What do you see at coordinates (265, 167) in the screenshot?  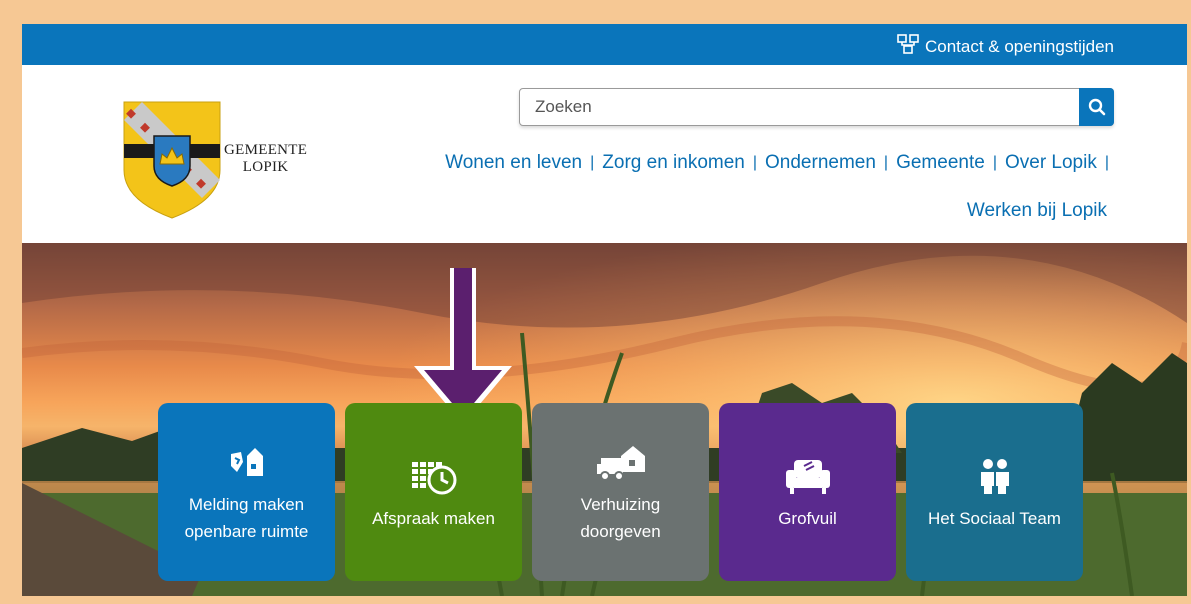 I see `logo-line-2: LOPIK` at bounding box center [265, 167].